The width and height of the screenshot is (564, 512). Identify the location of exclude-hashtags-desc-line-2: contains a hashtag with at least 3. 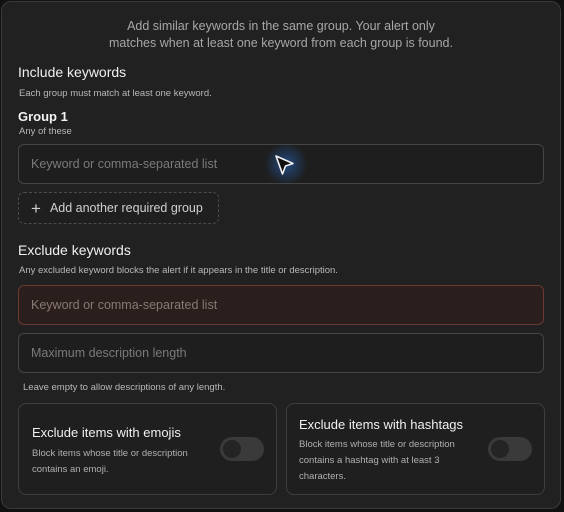
(369, 460).